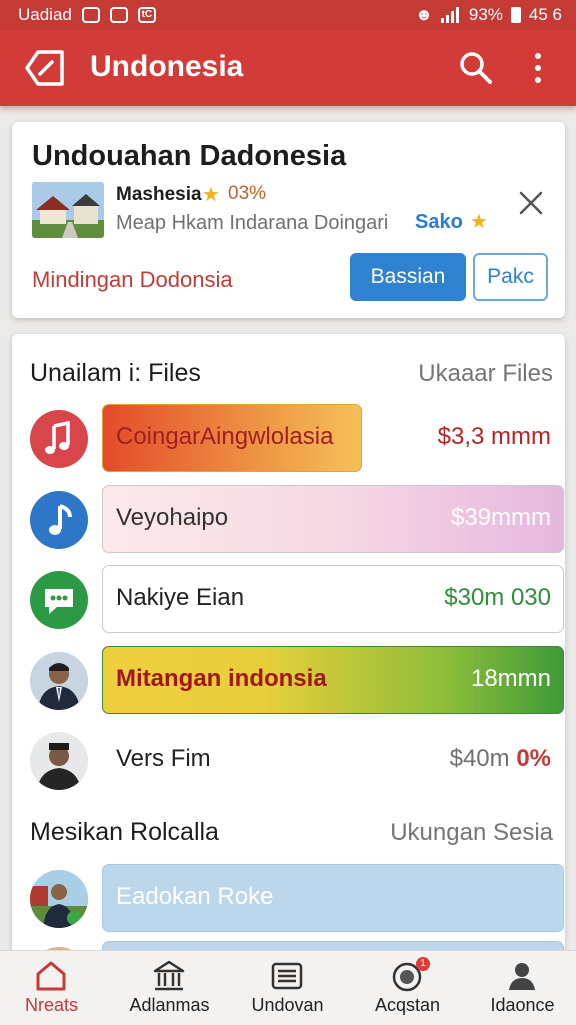 The width and height of the screenshot is (576, 1025). I want to click on nav-item-list: Undovan, so click(287, 988).